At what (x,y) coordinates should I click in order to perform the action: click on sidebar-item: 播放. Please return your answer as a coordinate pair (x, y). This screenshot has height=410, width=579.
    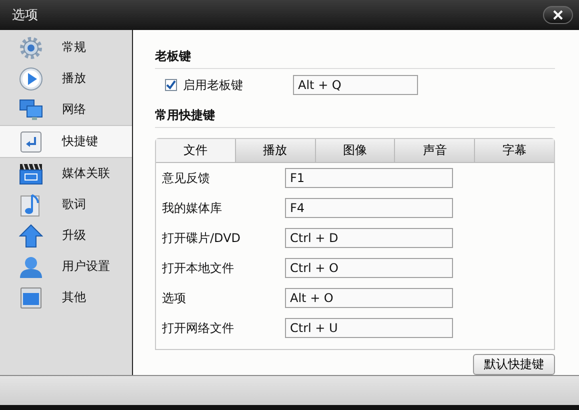
    Looking at the image, I should click on (66, 78).